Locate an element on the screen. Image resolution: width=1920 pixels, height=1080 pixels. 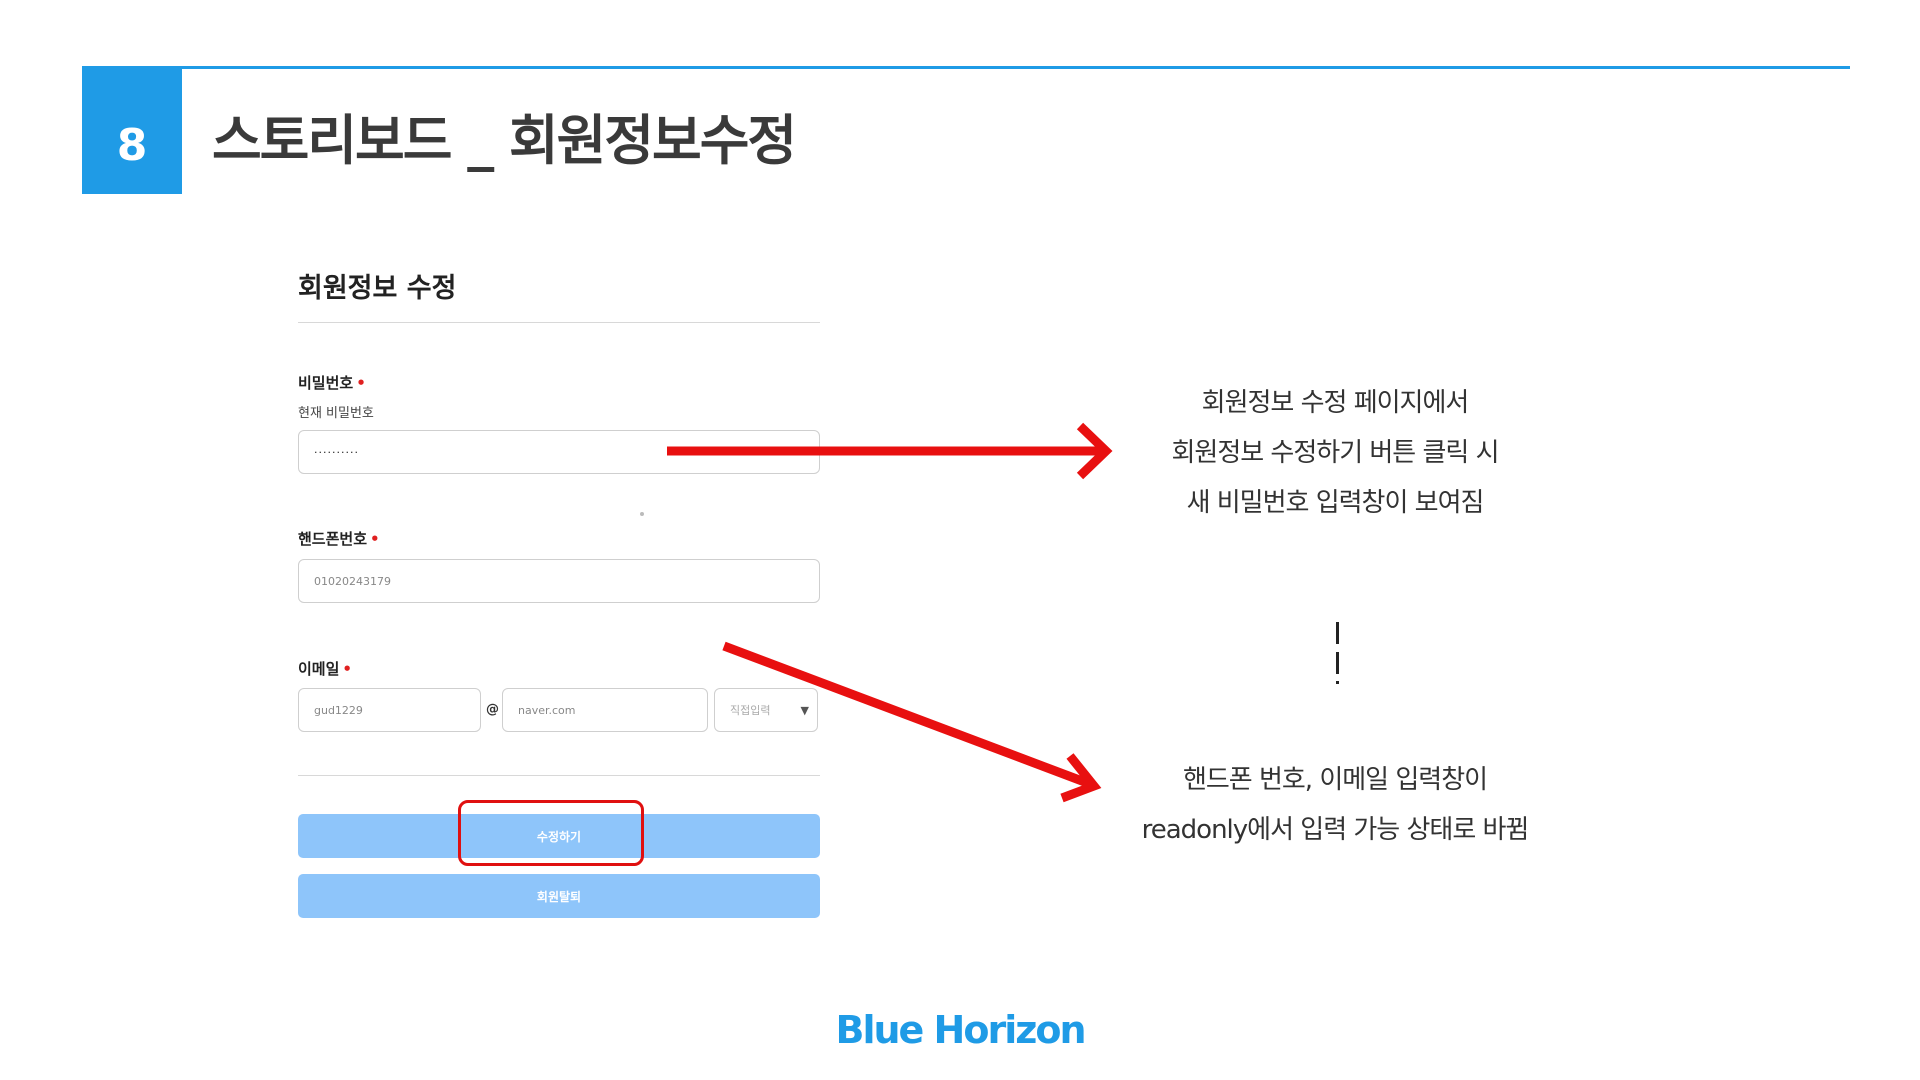
arrow-2-head is located at coordinates (1081, 778).